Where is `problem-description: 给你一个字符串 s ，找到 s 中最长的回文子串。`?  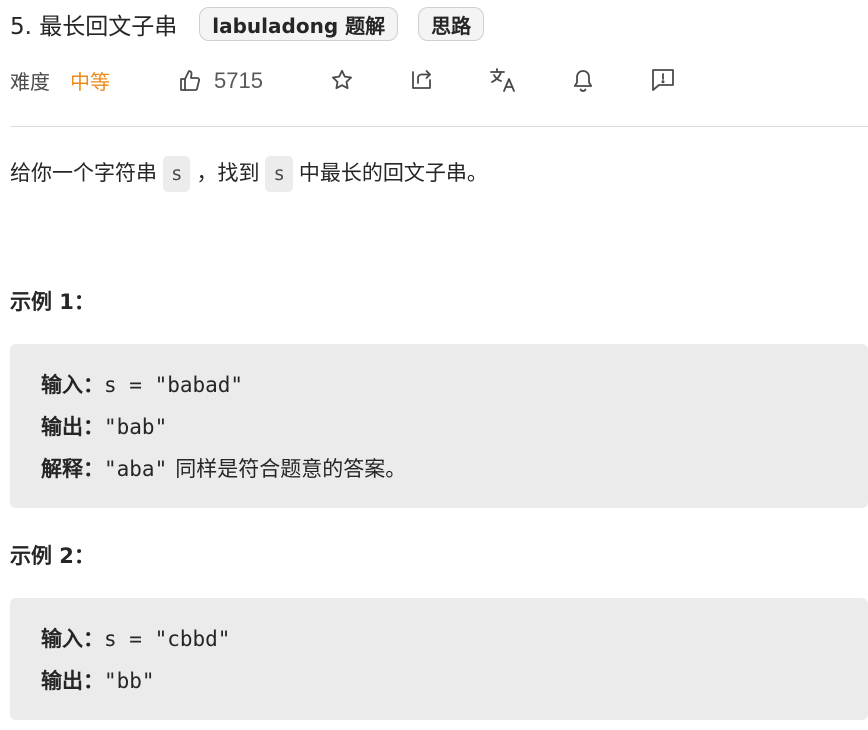 problem-description: 给你一个字符串 s ，找到 s 中最长的回文子串。 is located at coordinates (249, 173).